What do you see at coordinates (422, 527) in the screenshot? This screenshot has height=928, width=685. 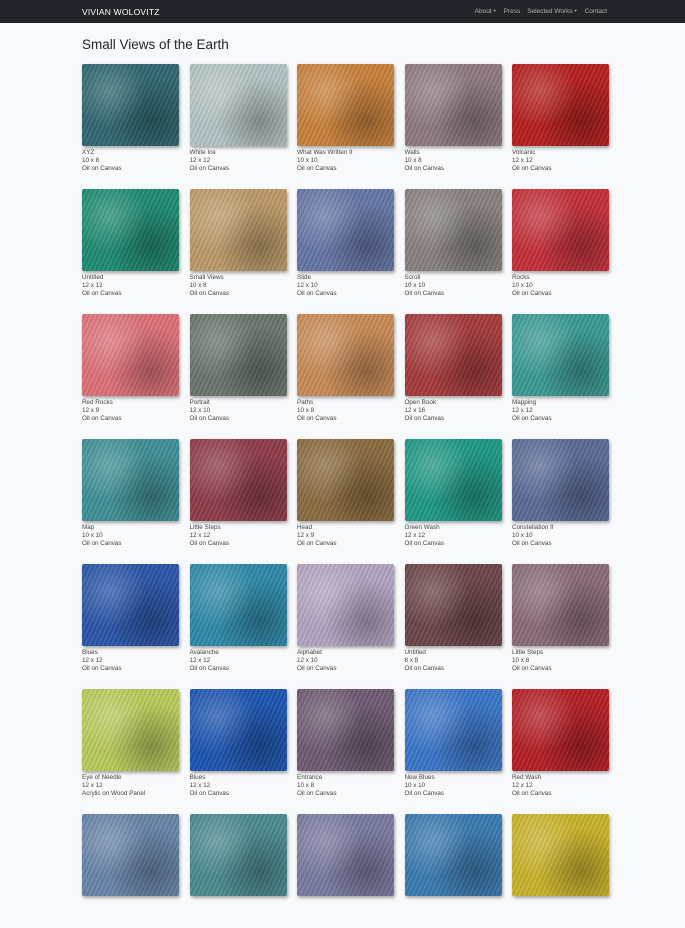 I see `artwork-title: Green Wash` at bounding box center [422, 527].